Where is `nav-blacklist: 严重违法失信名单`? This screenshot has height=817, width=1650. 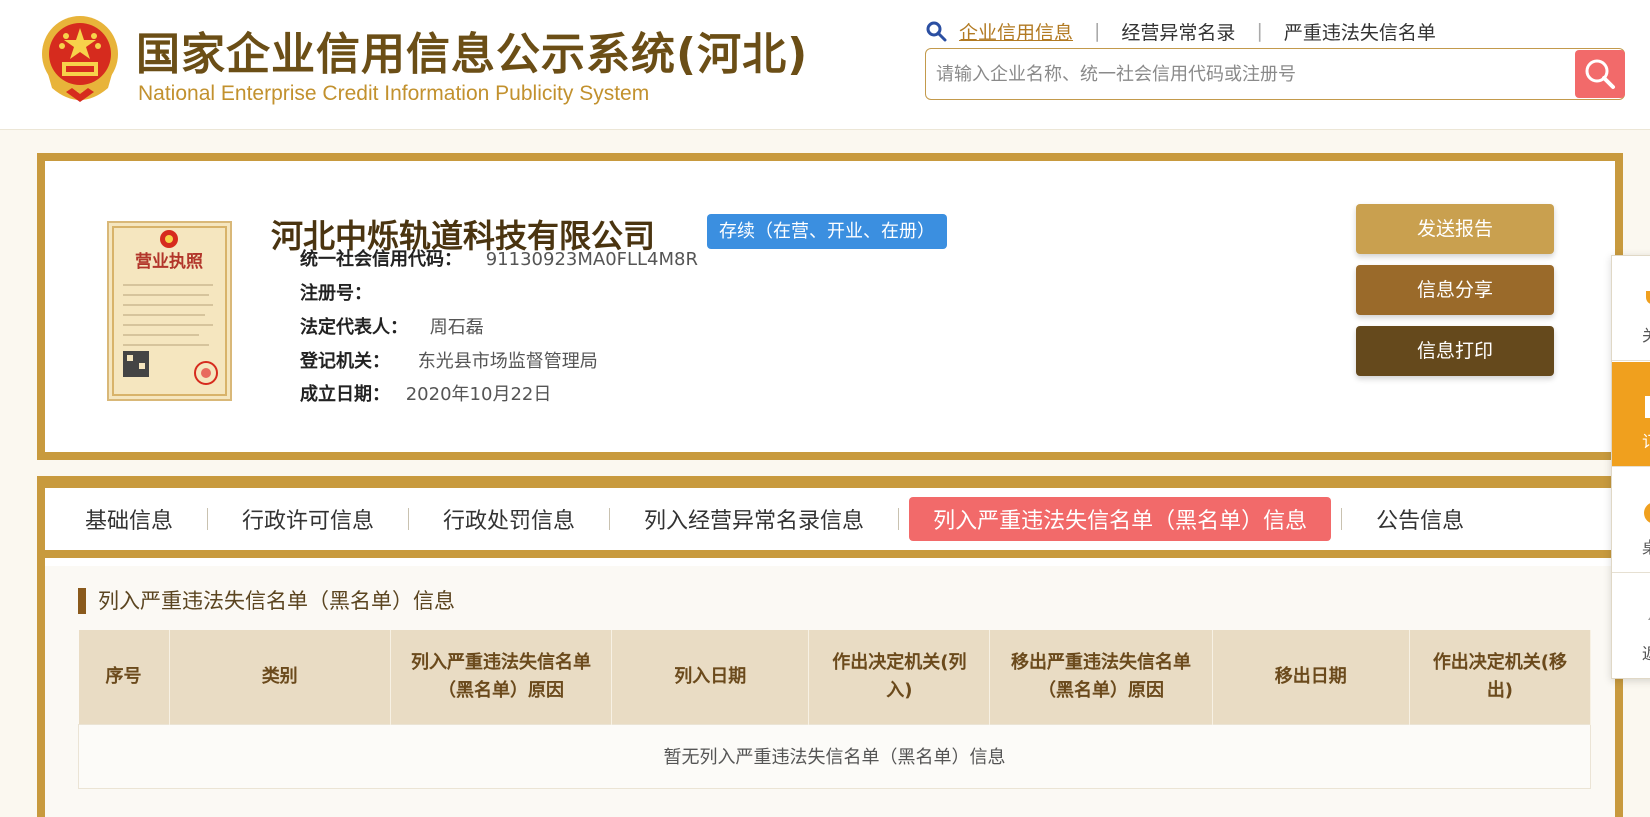 nav-blacklist: 严重违法失信名单 is located at coordinates (1360, 31).